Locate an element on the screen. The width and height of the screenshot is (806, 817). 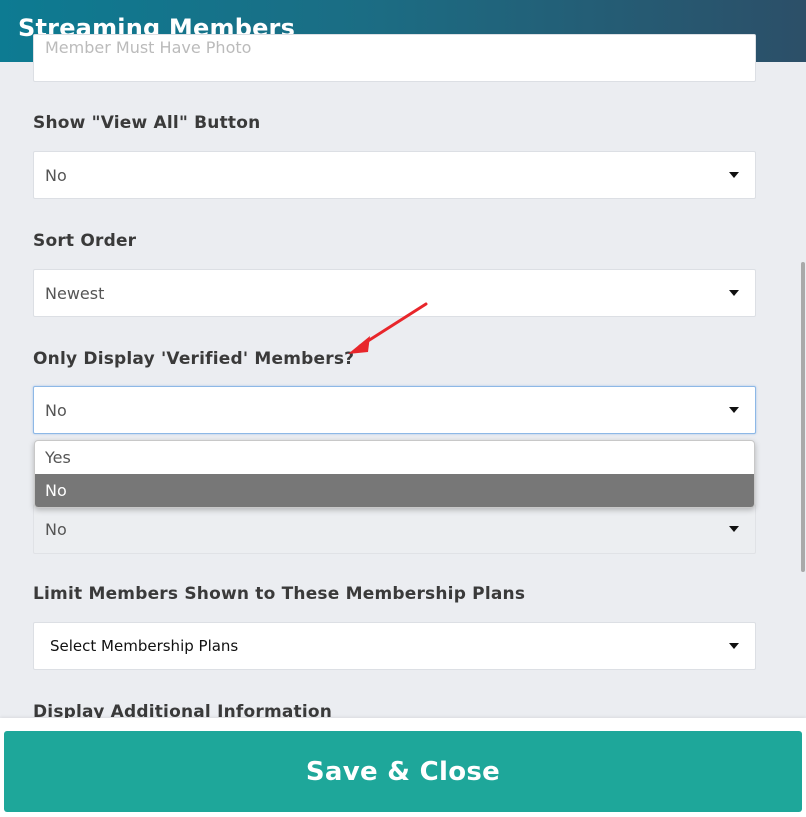
membership-plans-select: Select Membership Plans is located at coordinates (394, 646).